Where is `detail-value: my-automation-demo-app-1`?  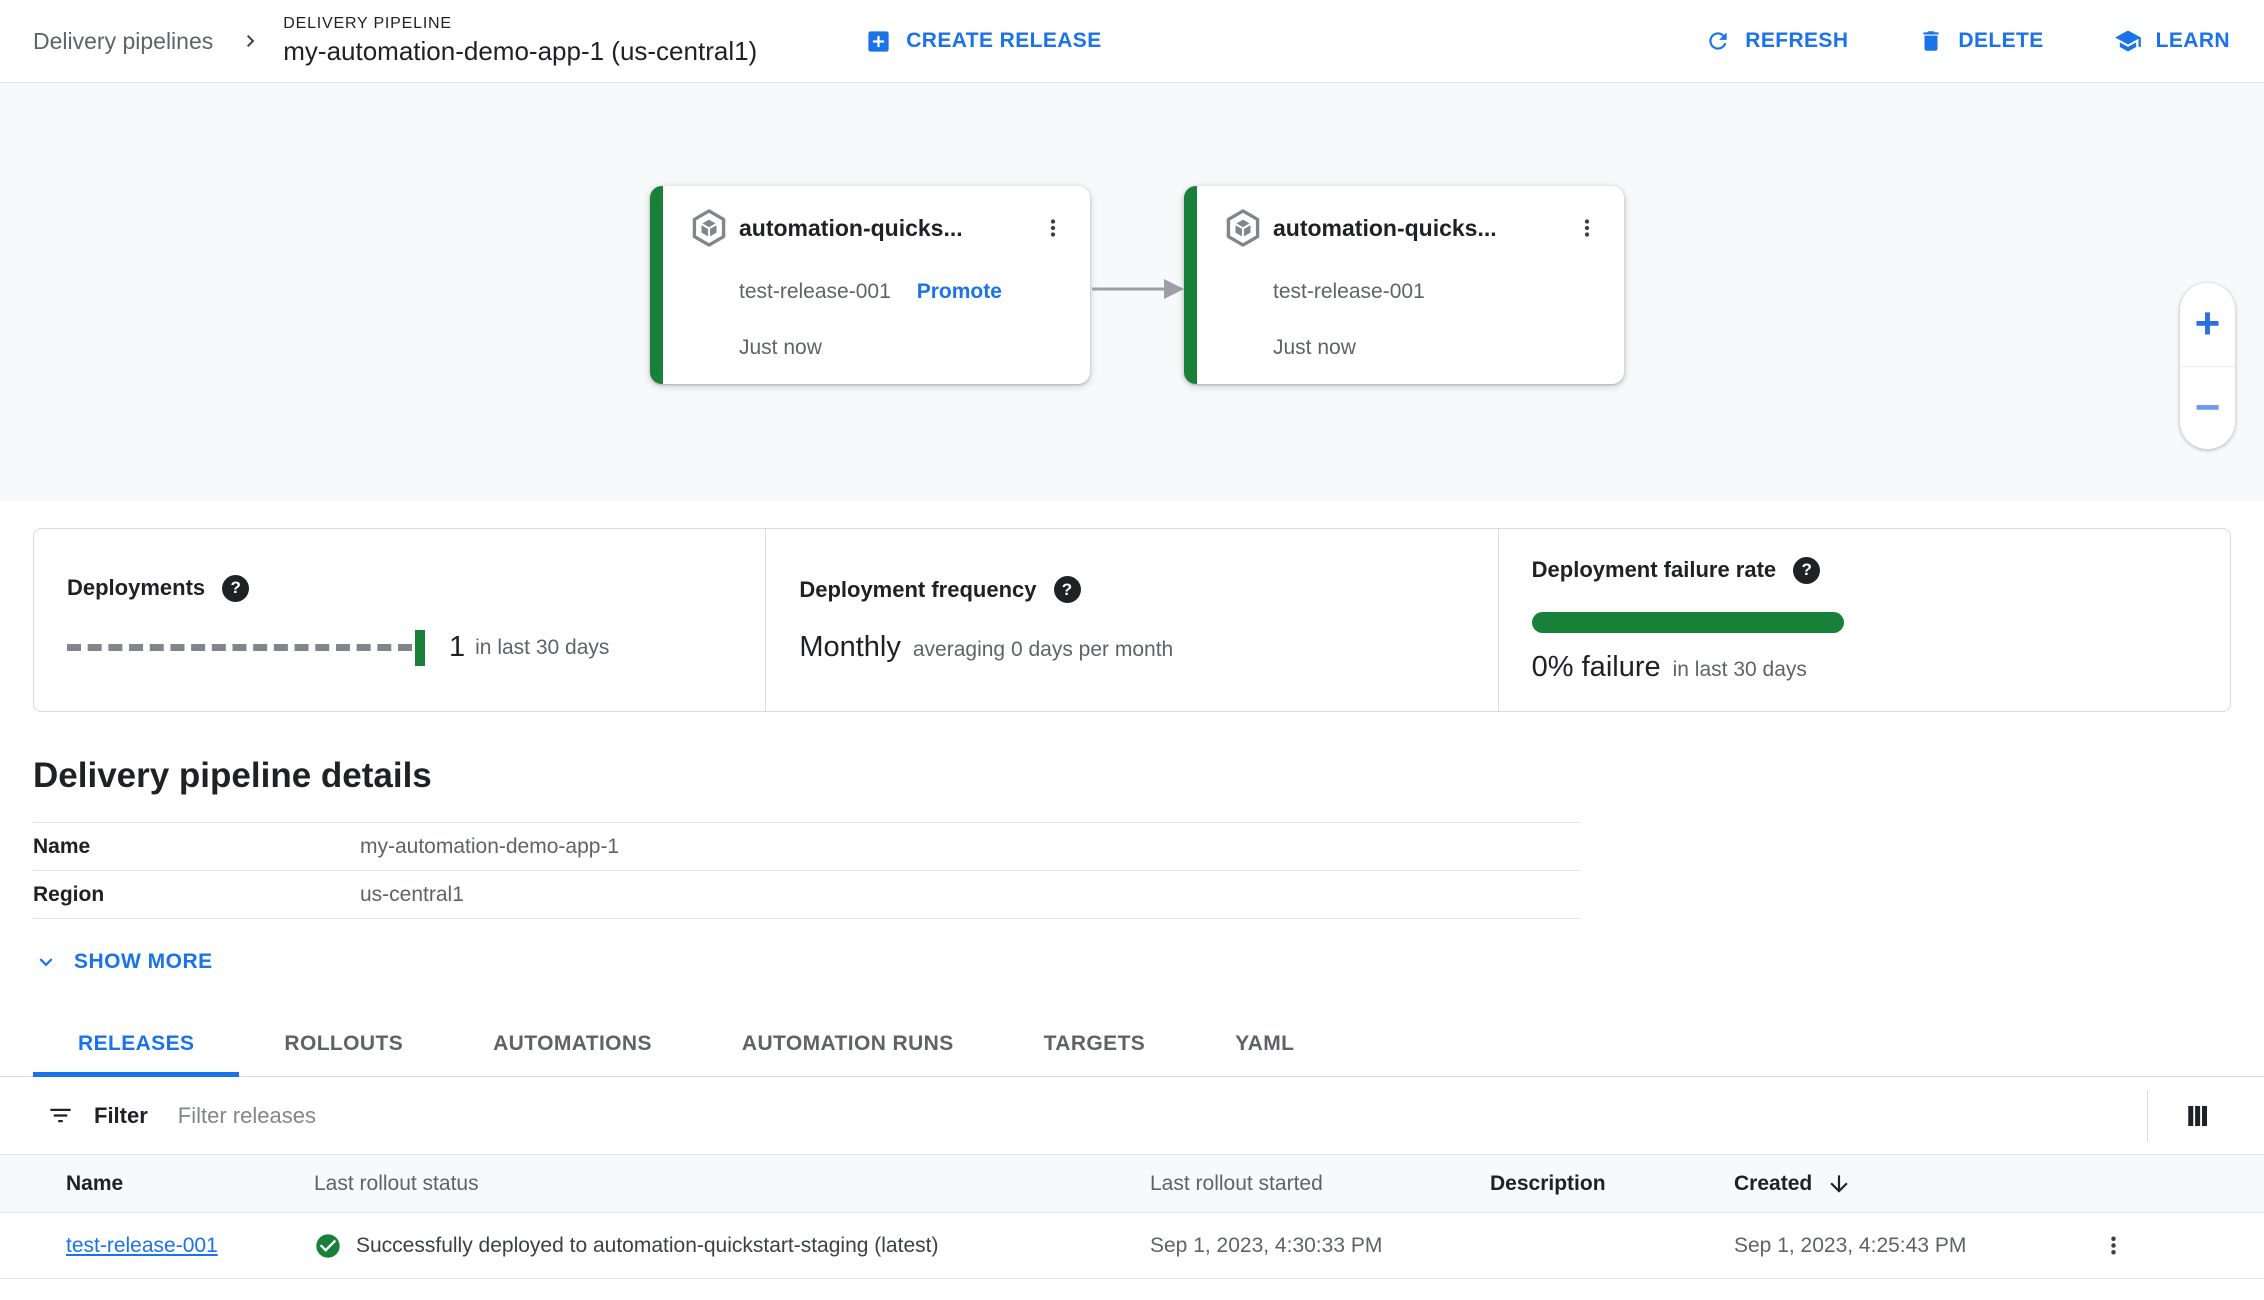
detail-value: my-automation-demo-app-1 is located at coordinates (490, 846).